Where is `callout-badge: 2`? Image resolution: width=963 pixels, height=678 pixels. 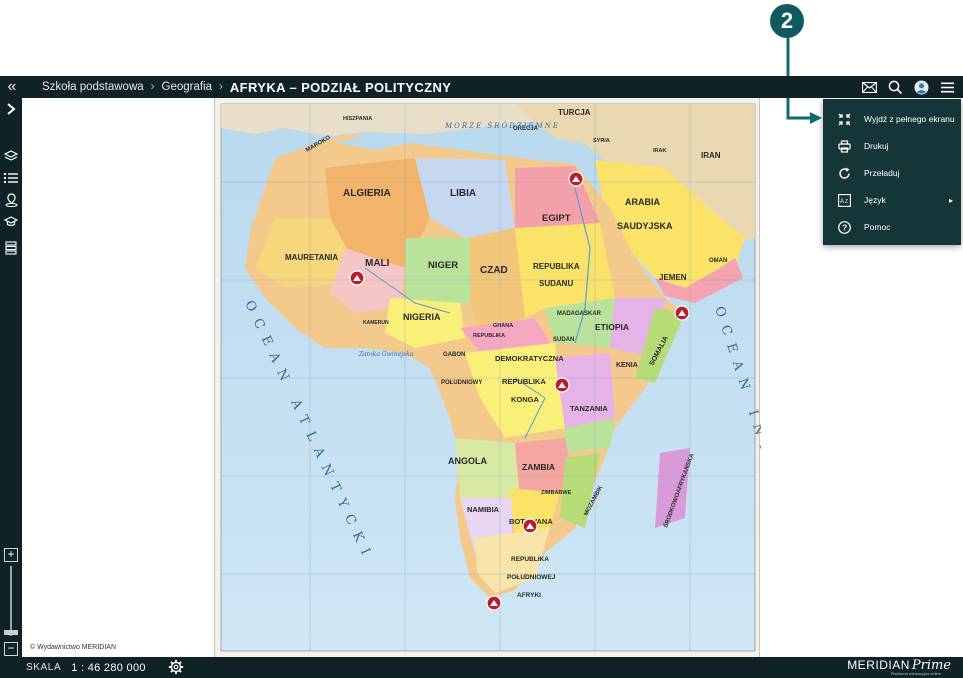 callout-badge: 2 is located at coordinates (787, 21).